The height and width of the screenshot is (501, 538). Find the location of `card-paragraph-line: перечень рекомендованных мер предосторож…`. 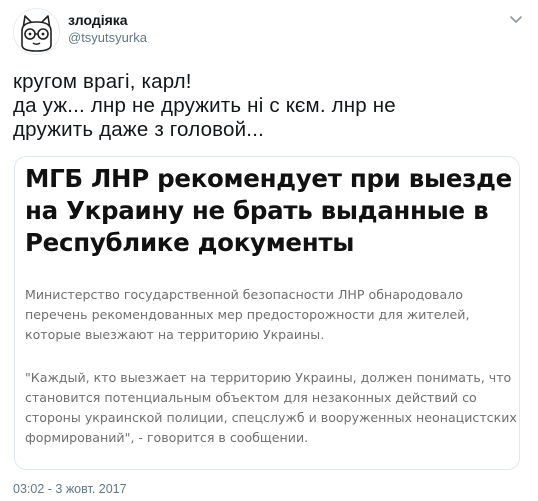

card-paragraph-line: перечень рекомендованных мер предосторож… is located at coordinates (247, 314).